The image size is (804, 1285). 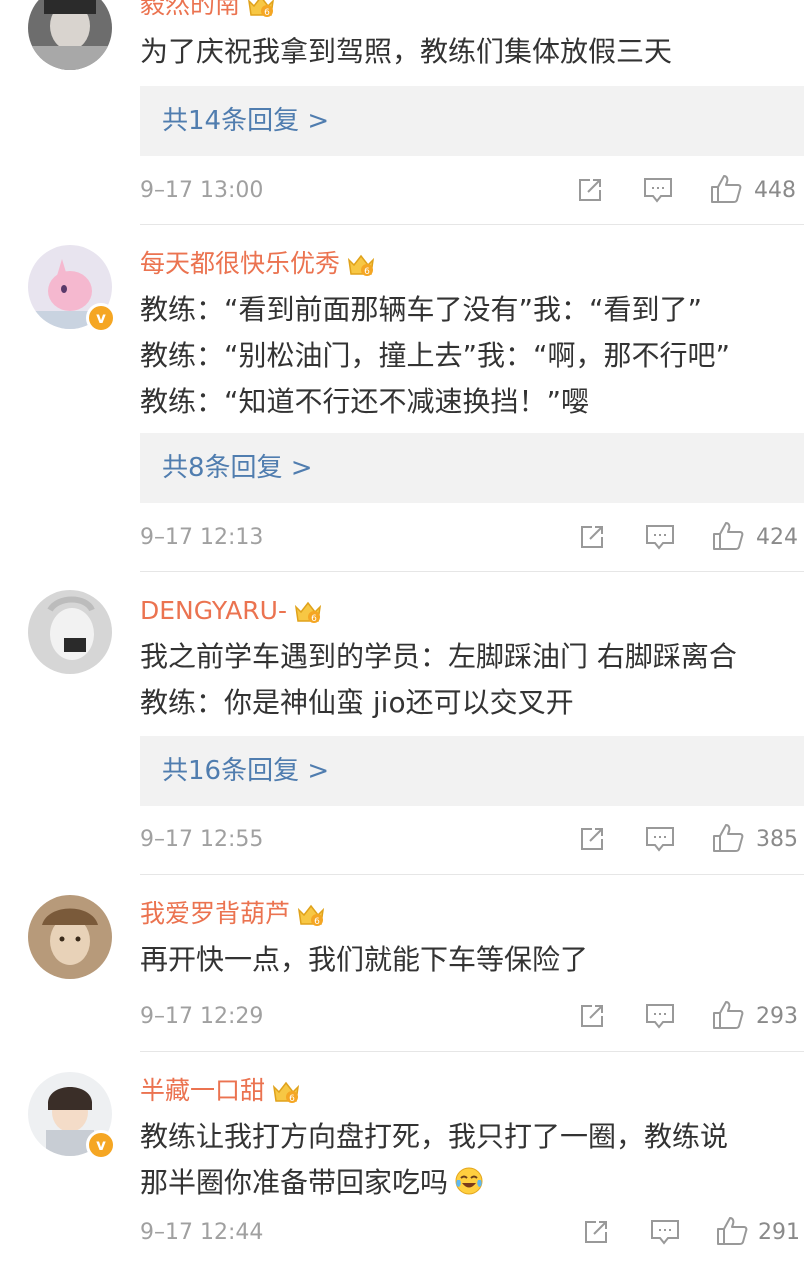 I want to click on reply-box: 共14条回复 >, so click(x=472, y=121).